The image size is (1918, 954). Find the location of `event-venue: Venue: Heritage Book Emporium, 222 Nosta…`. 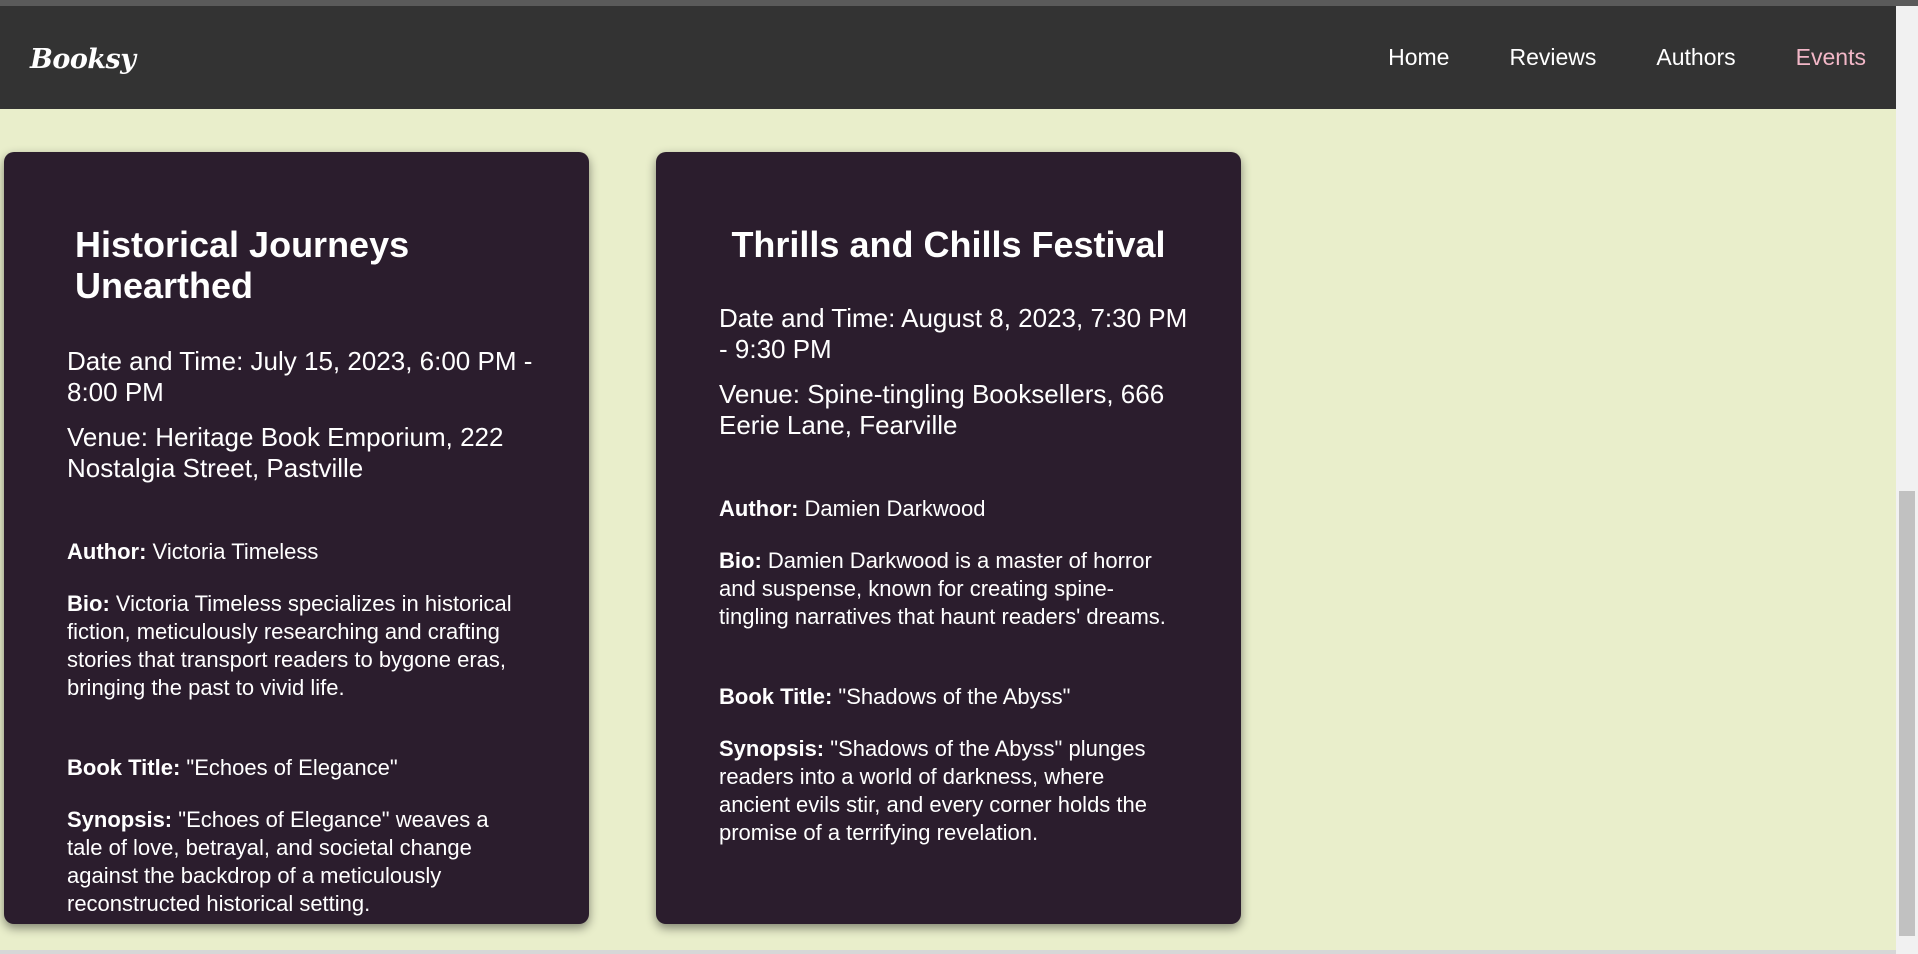

event-venue: Venue: Heritage Book Emporium, 222 Nosta… is located at coordinates (285, 452).